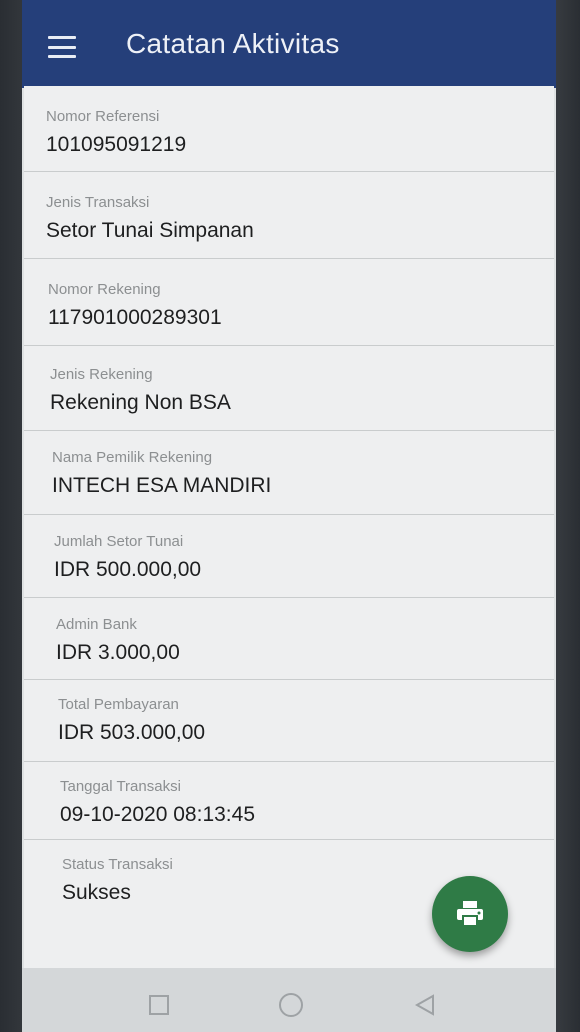 The width and height of the screenshot is (580, 1032). Describe the element at coordinates (96, 624) in the screenshot. I see `detail-label: Admin Bank` at that location.